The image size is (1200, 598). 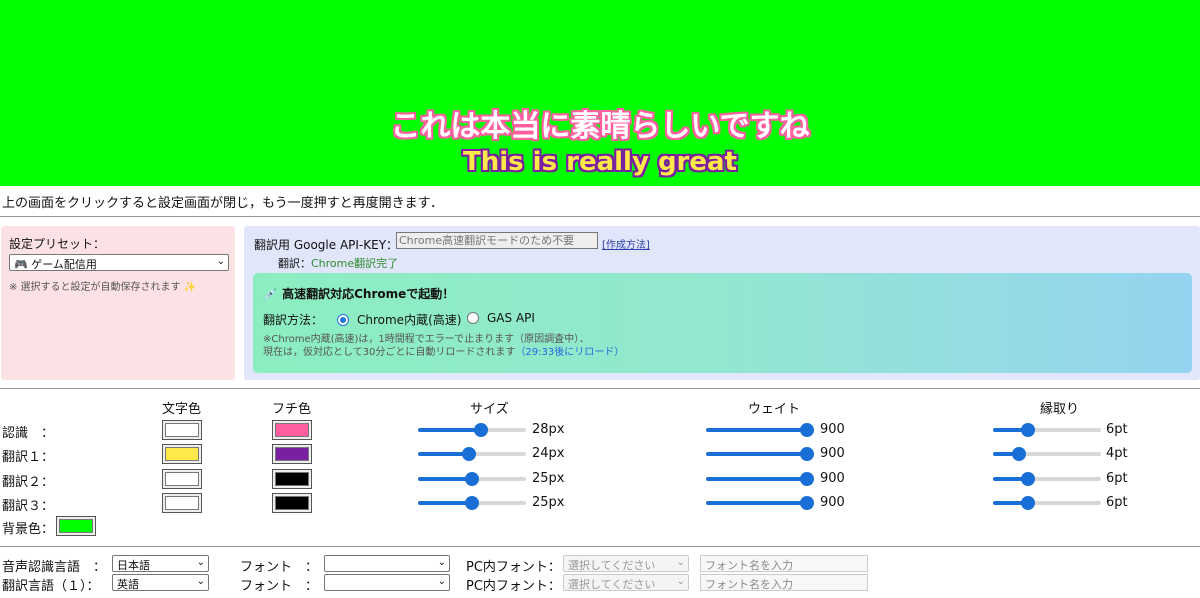 I want to click on method-chrome-label: Chrome内蔵(高速), so click(x=409, y=320).